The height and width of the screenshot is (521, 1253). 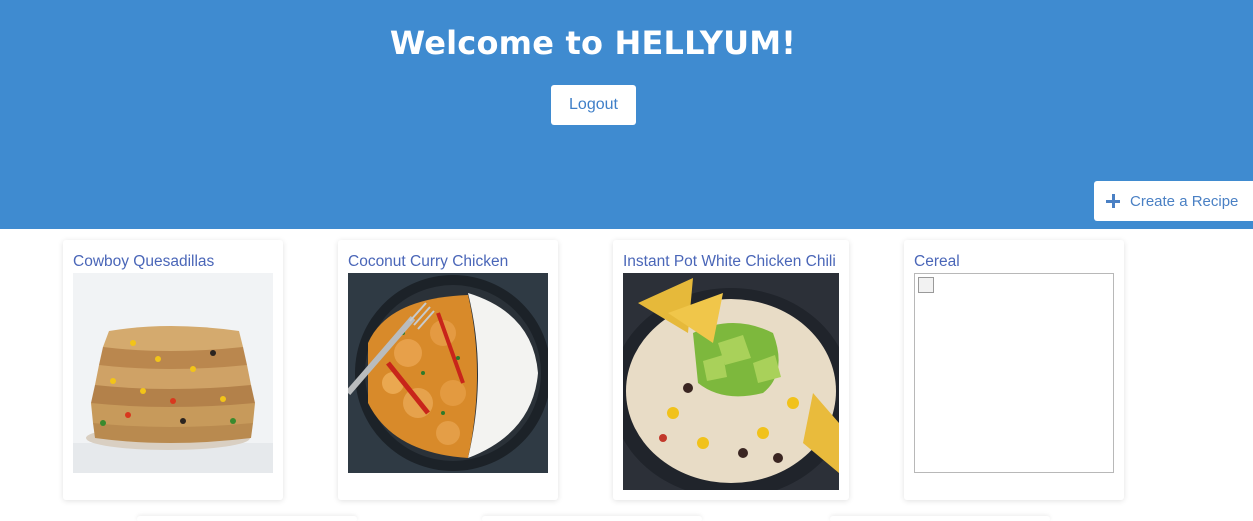 What do you see at coordinates (1113, 201) in the screenshot?
I see `plus-icon` at bounding box center [1113, 201].